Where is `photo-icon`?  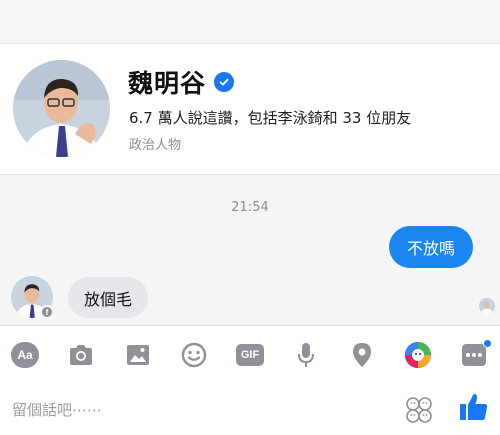 photo-icon is located at coordinates (138, 355).